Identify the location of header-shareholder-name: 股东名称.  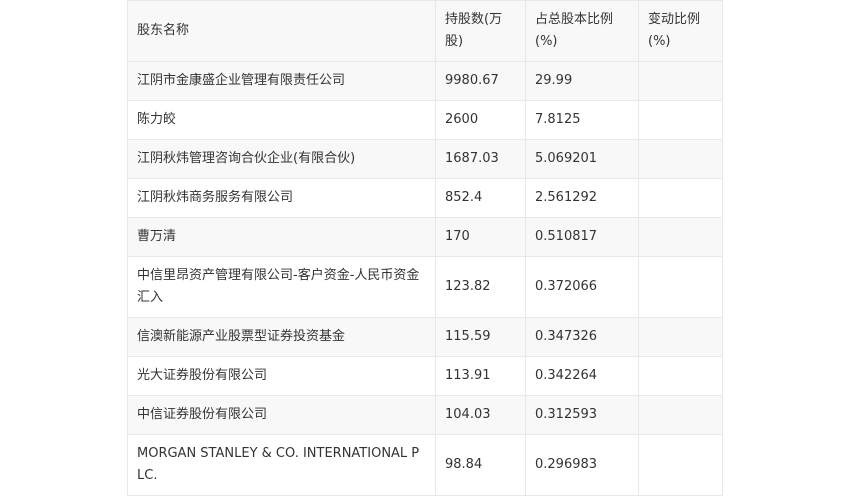
(281, 31).